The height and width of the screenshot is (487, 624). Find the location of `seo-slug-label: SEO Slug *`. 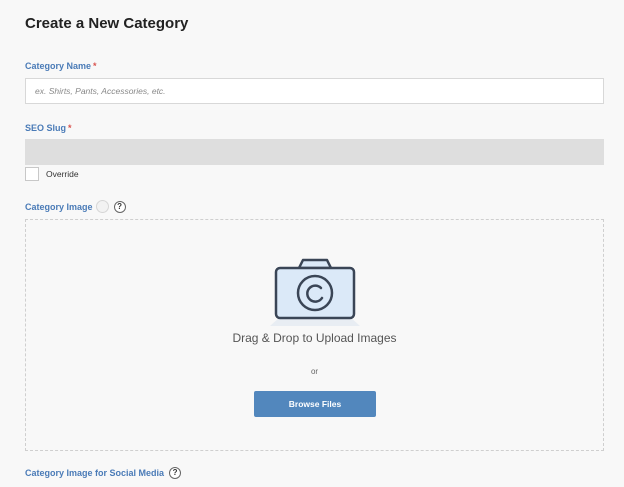

seo-slug-label: SEO Slug * is located at coordinates (48, 128).